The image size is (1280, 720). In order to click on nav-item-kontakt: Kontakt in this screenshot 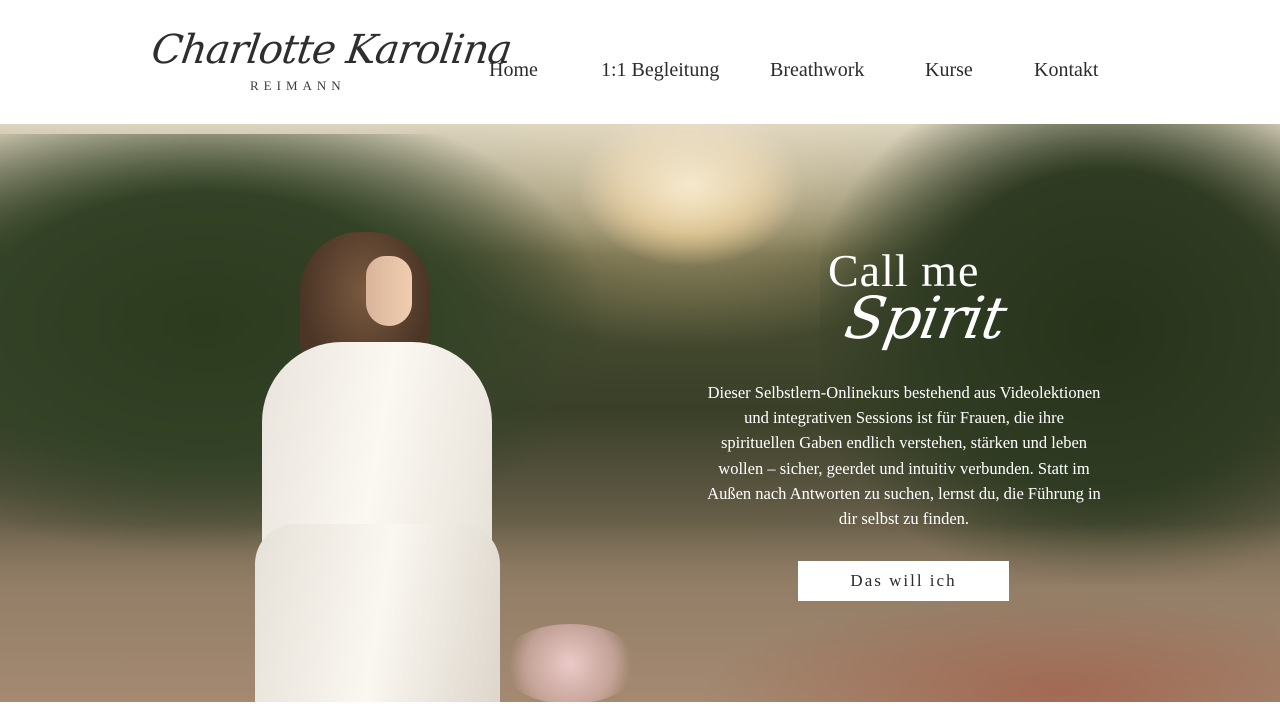, I will do `click(1066, 70)`.